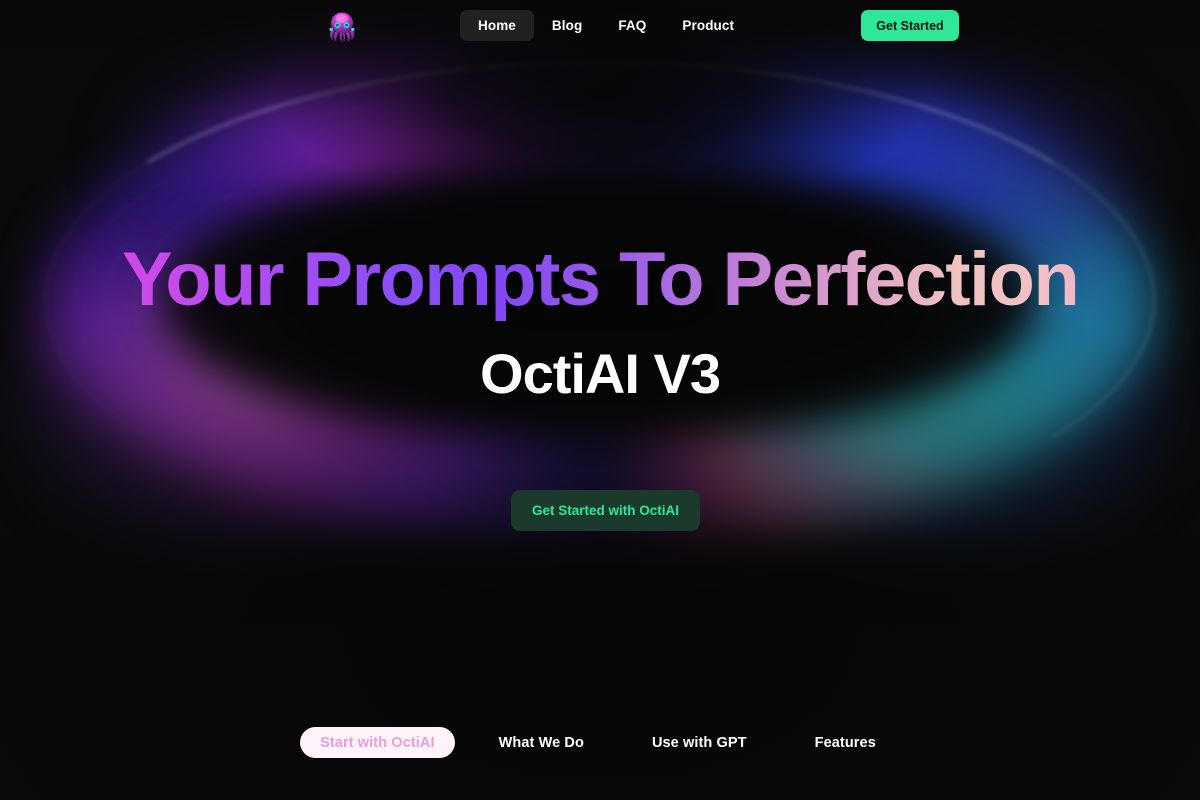  I want to click on ring-glow-top-left, so click(390, 165).